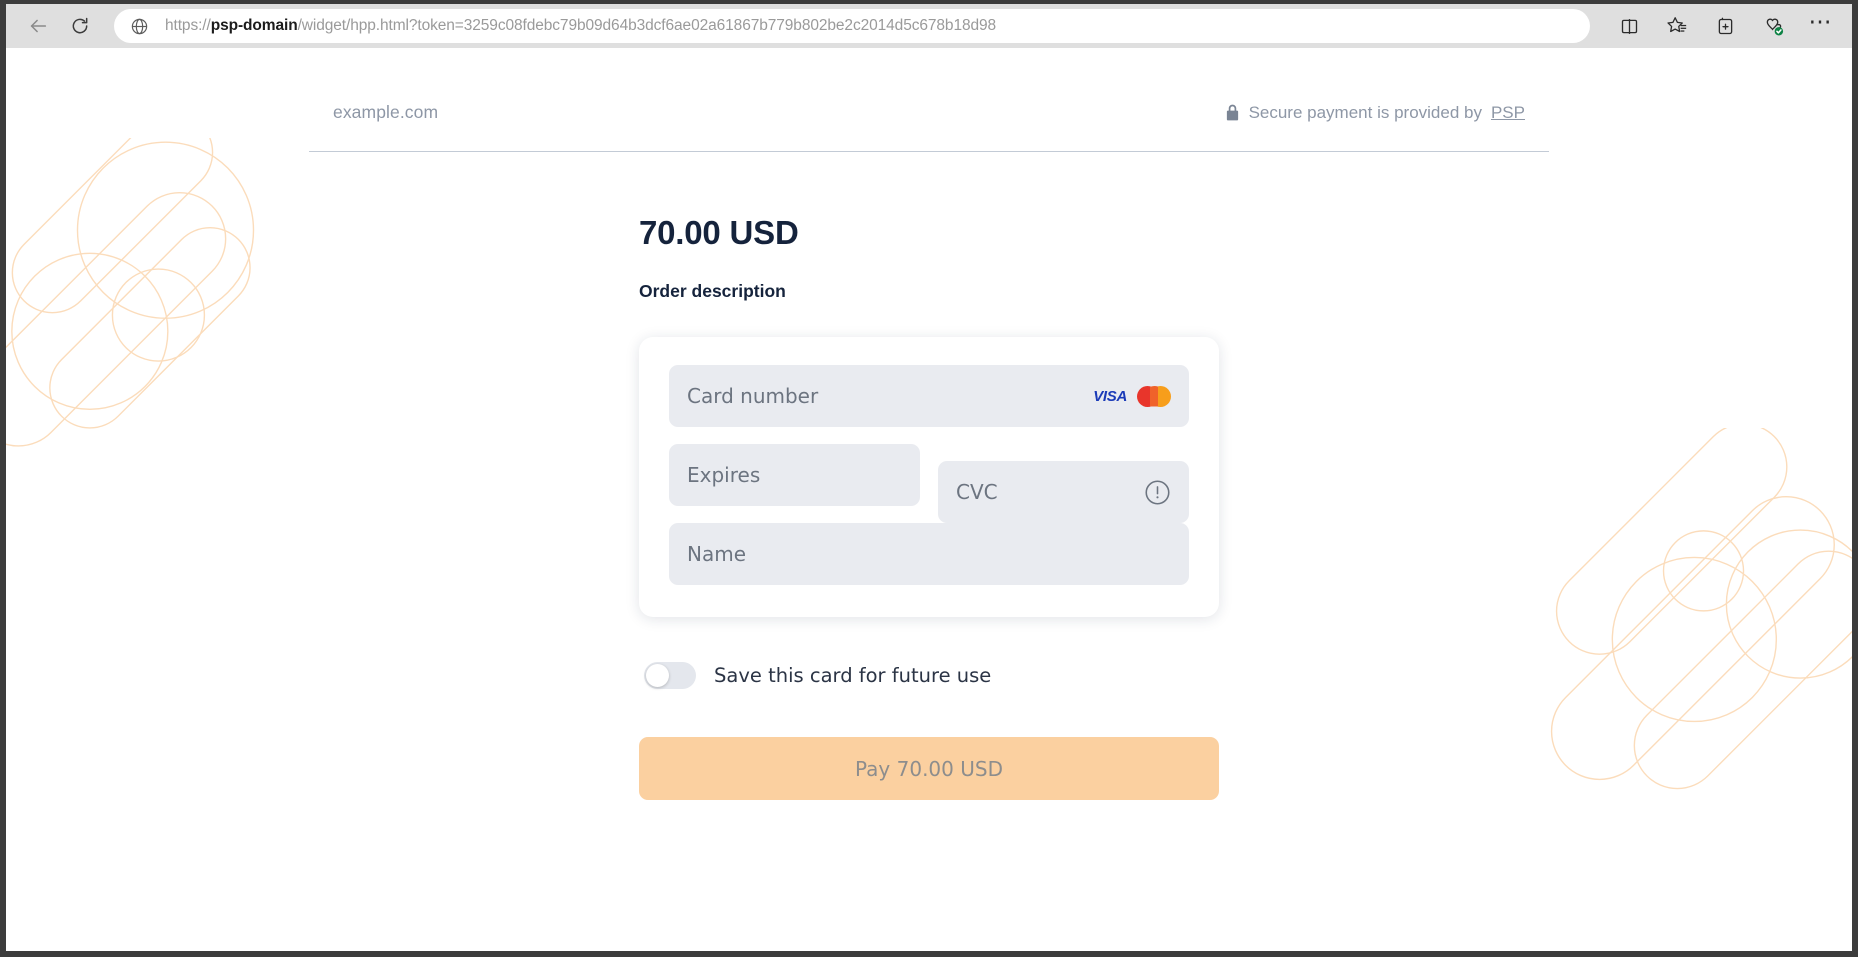  Describe the element at coordinates (1132, 396) in the screenshot. I see `card-brand-marks: VISA` at that location.